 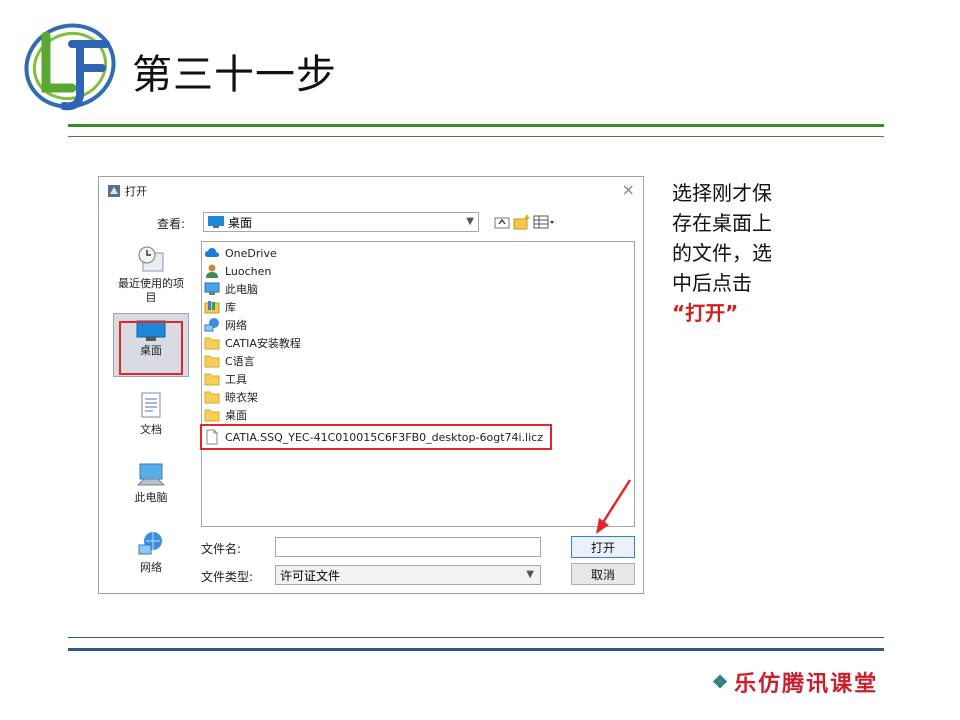 What do you see at coordinates (248, 271) in the screenshot?
I see `file-name: Luochen` at bounding box center [248, 271].